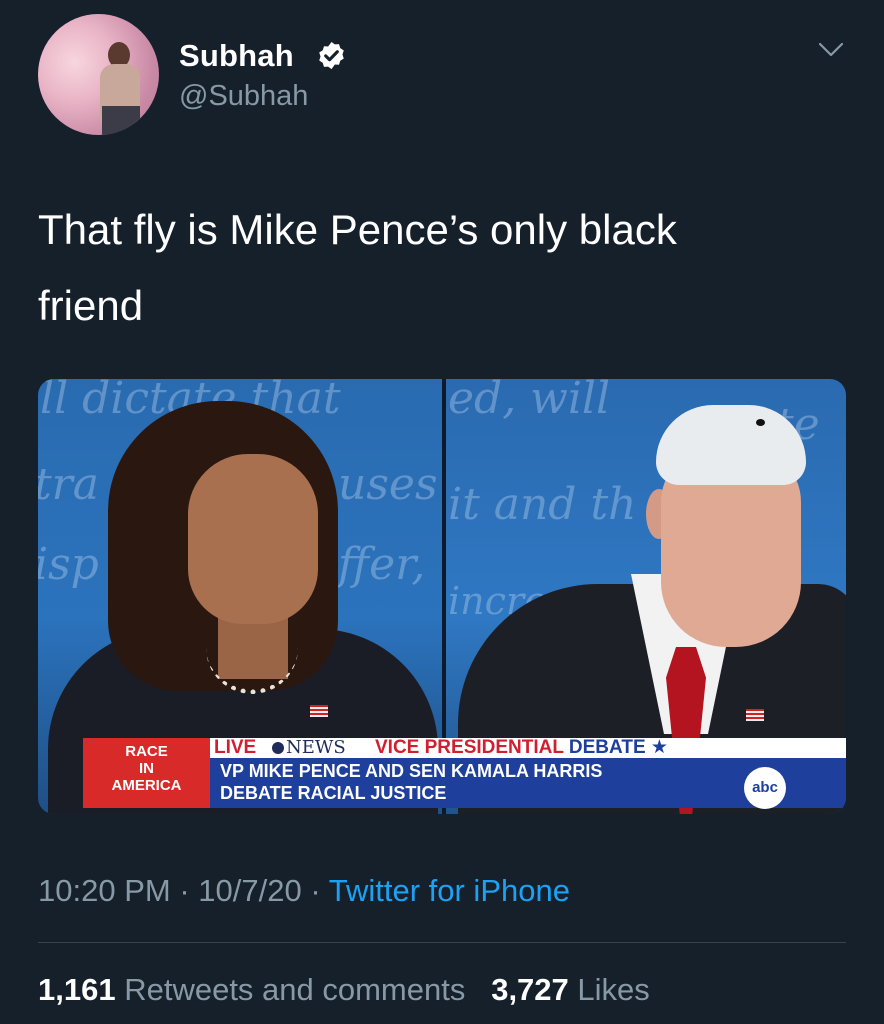  Describe the element at coordinates (304, 891) in the screenshot. I see `tweet-metadata: 10:20 PM · 10/7/20 · Twitter for iPhone` at that location.